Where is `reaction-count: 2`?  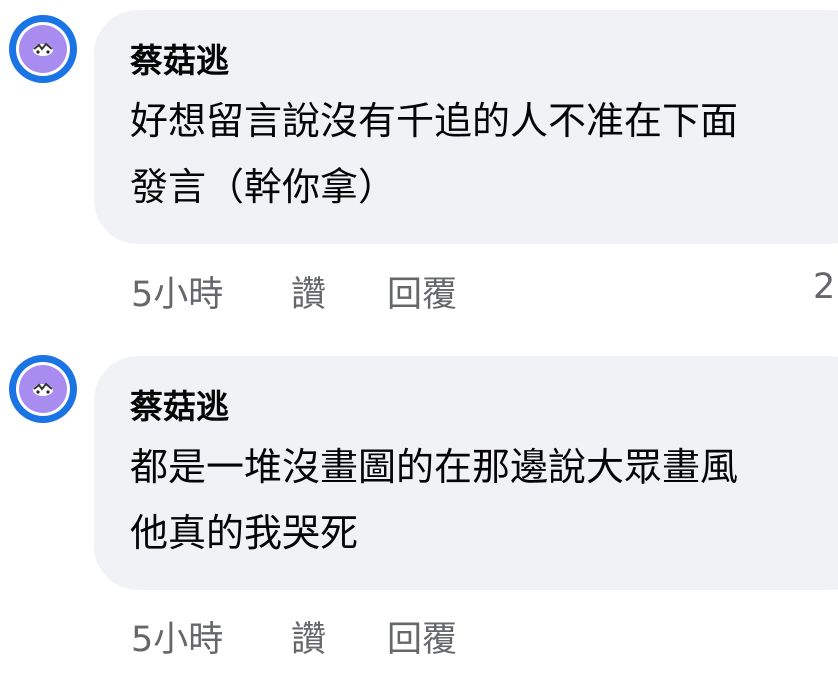 reaction-count: 2 is located at coordinates (824, 287).